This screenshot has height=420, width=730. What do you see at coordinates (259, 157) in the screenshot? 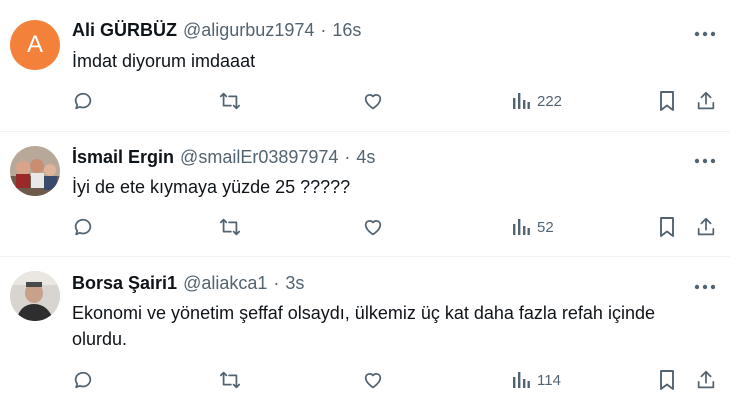
I see `author-handle: @smailEr03897974` at bounding box center [259, 157].